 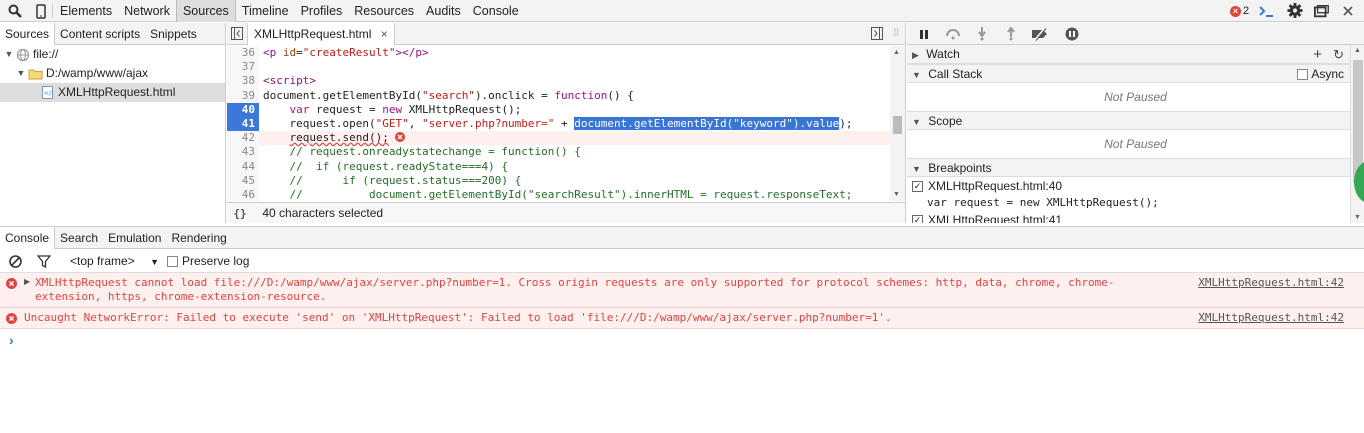 I want to click on step-out-icon, so click(x=1011, y=34).